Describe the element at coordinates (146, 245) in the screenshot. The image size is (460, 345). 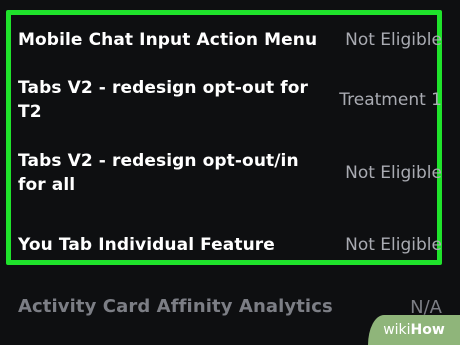
I see `experiment-name: You Tab Individual Feature` at that location.